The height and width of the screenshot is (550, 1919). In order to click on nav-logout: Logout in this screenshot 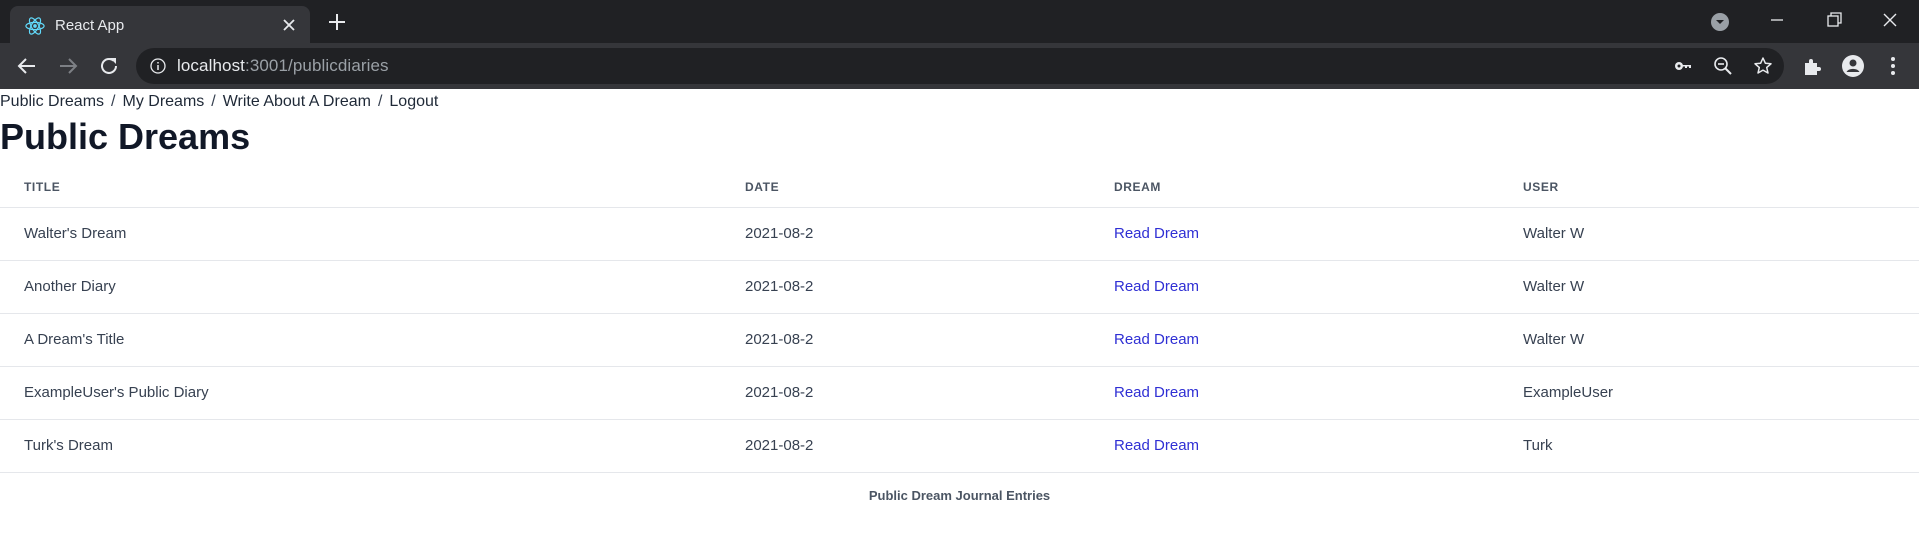, I will do `click(413, 101)`.